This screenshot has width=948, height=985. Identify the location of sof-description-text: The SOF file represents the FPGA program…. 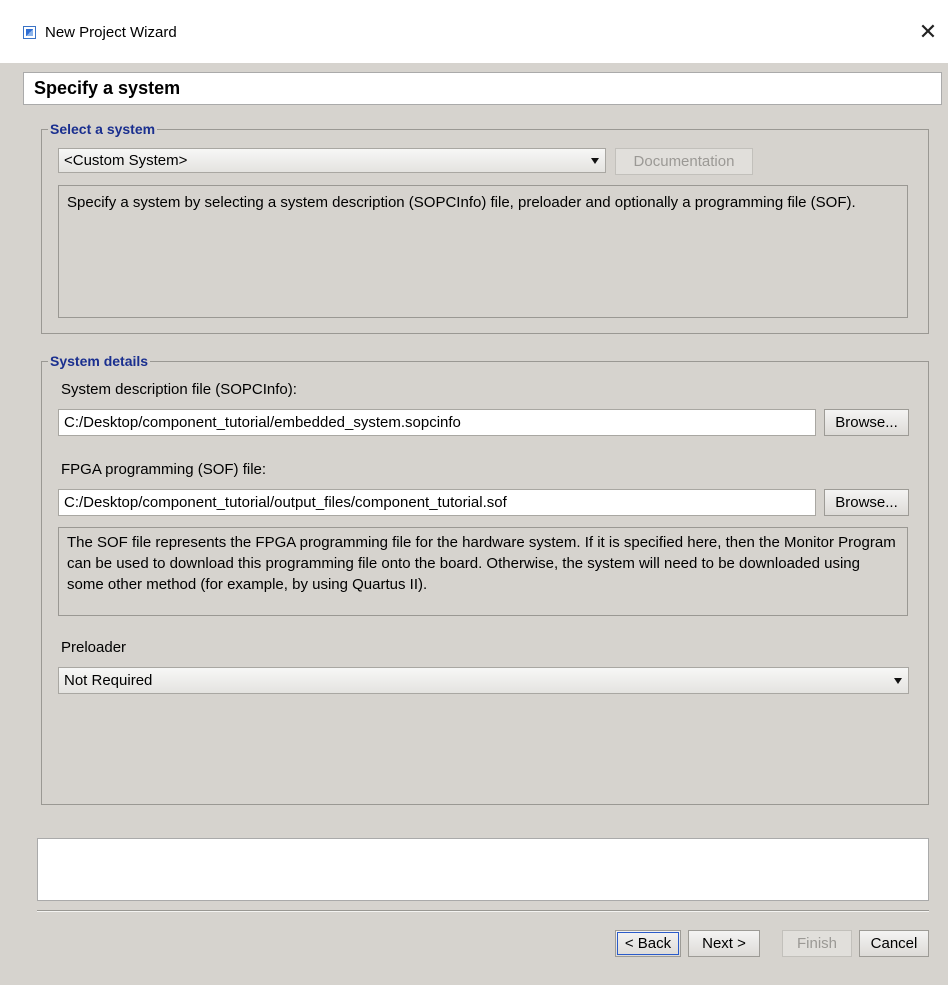
(481, 563).